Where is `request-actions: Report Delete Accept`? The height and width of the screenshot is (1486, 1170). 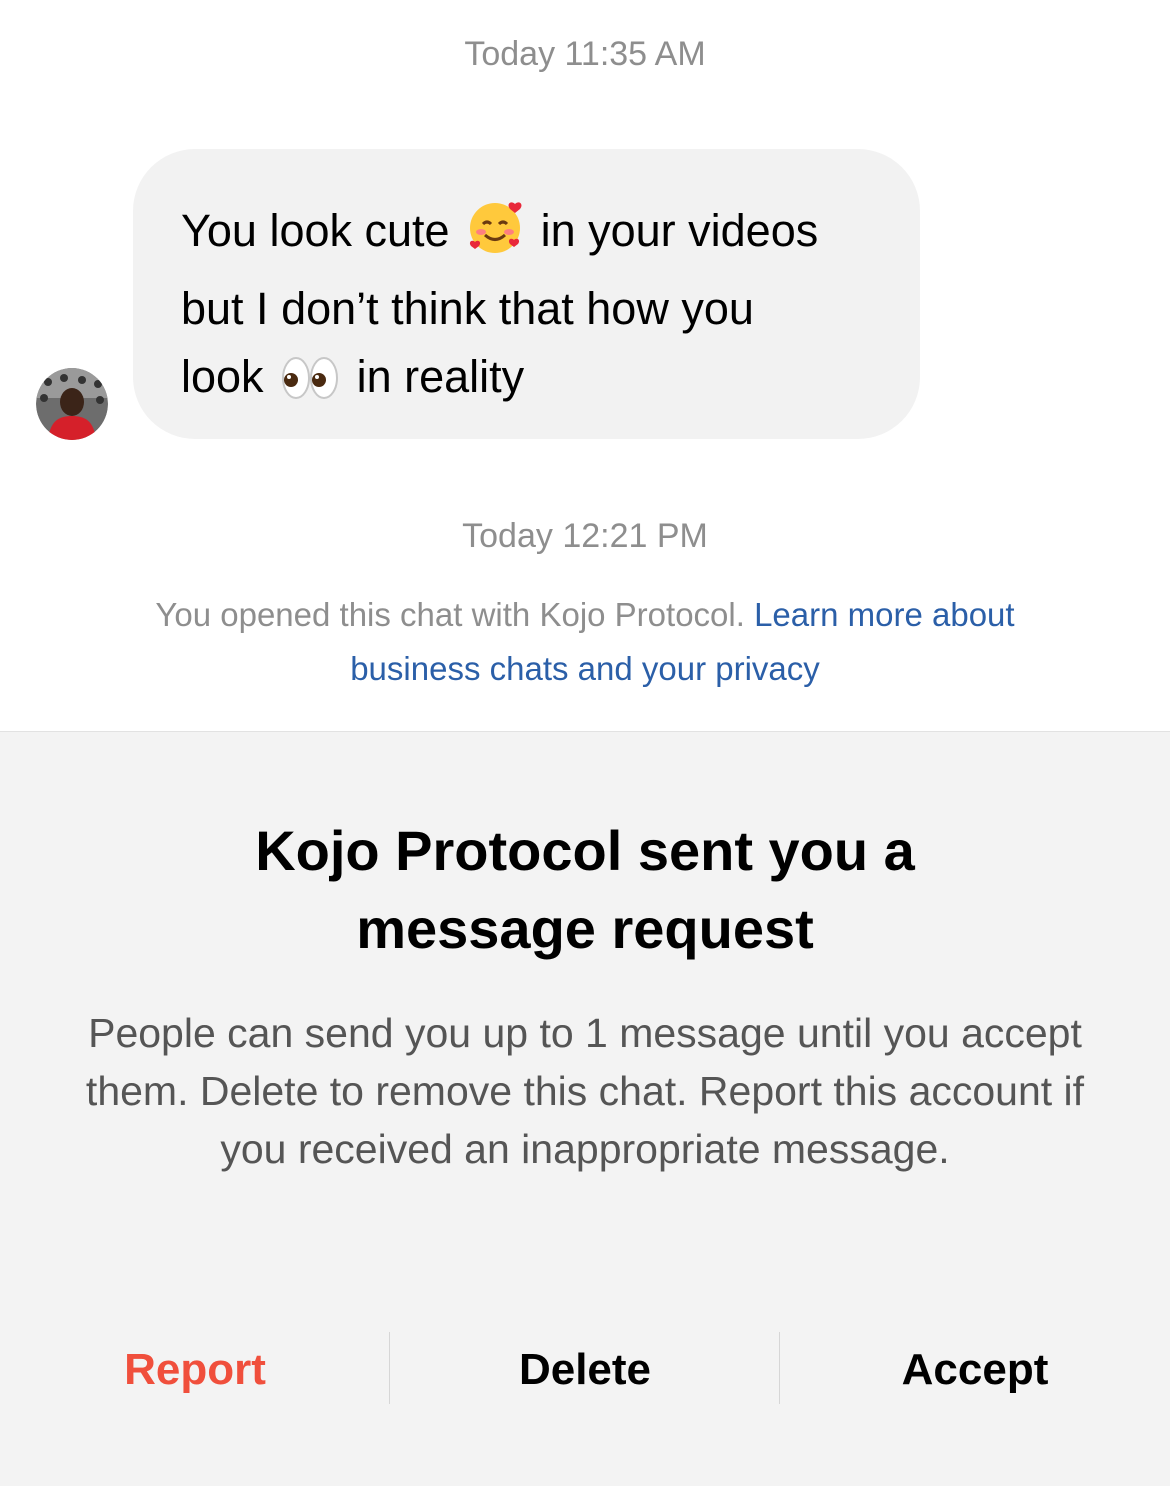 request-actions: Report Delete Accept is located at coordinates (585, 1369).